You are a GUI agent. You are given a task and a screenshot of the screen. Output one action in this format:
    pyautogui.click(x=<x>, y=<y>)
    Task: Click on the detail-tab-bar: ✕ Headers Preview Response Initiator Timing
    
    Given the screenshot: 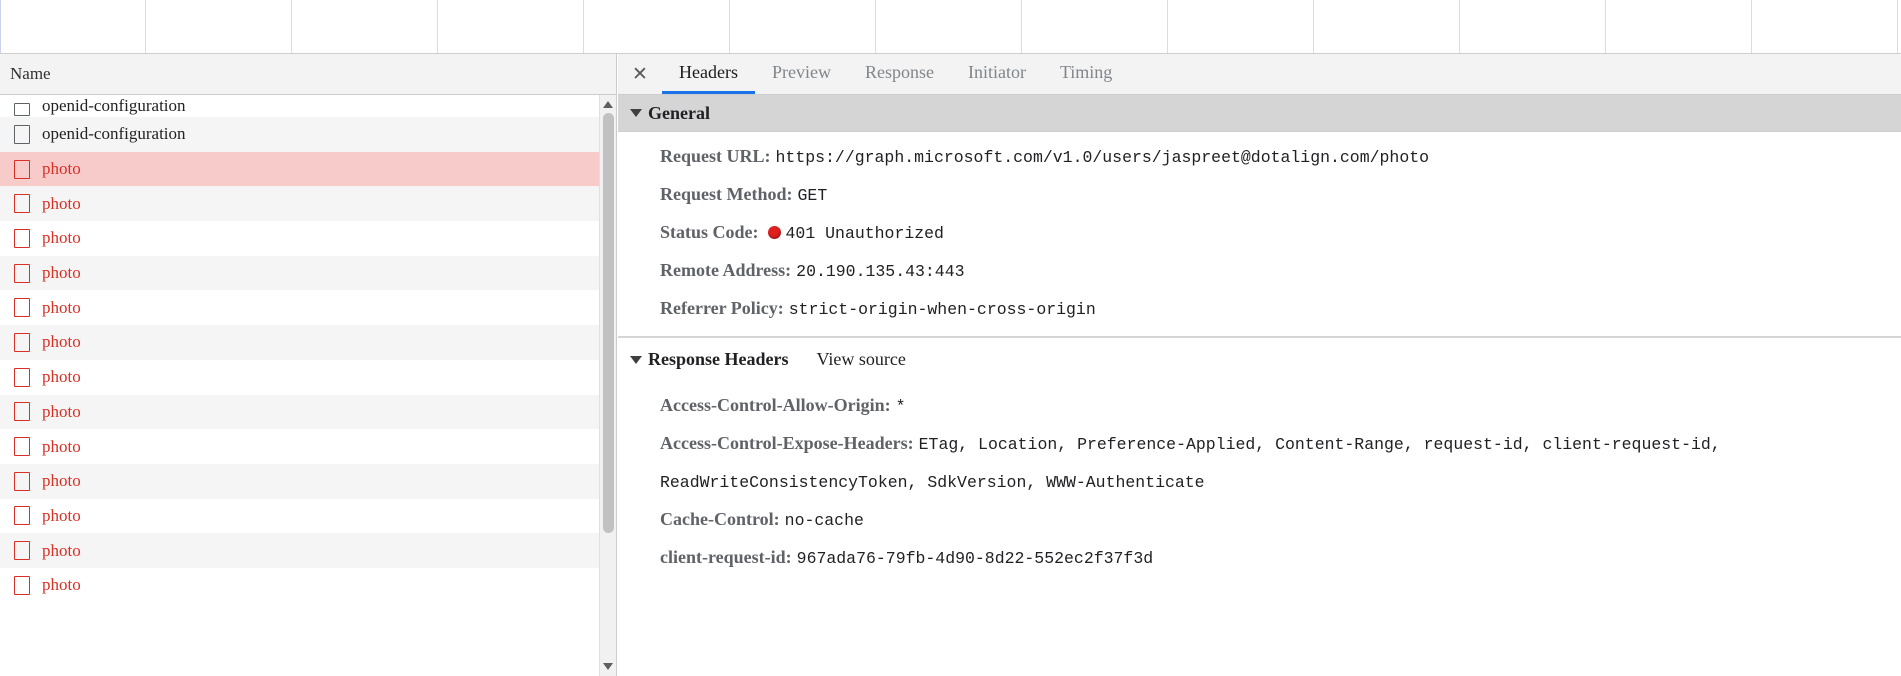 What is the action you would take?
    pyautogui.click(x=1259, y=74)
    